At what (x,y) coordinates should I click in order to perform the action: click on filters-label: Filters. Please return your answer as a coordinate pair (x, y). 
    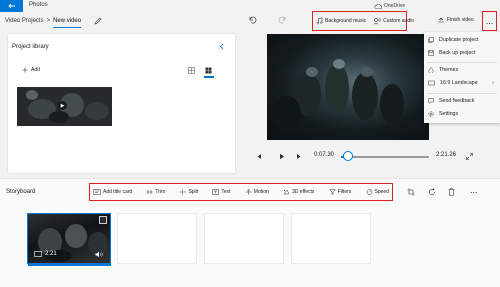
    Looking at the image, I should click on (344, 192).